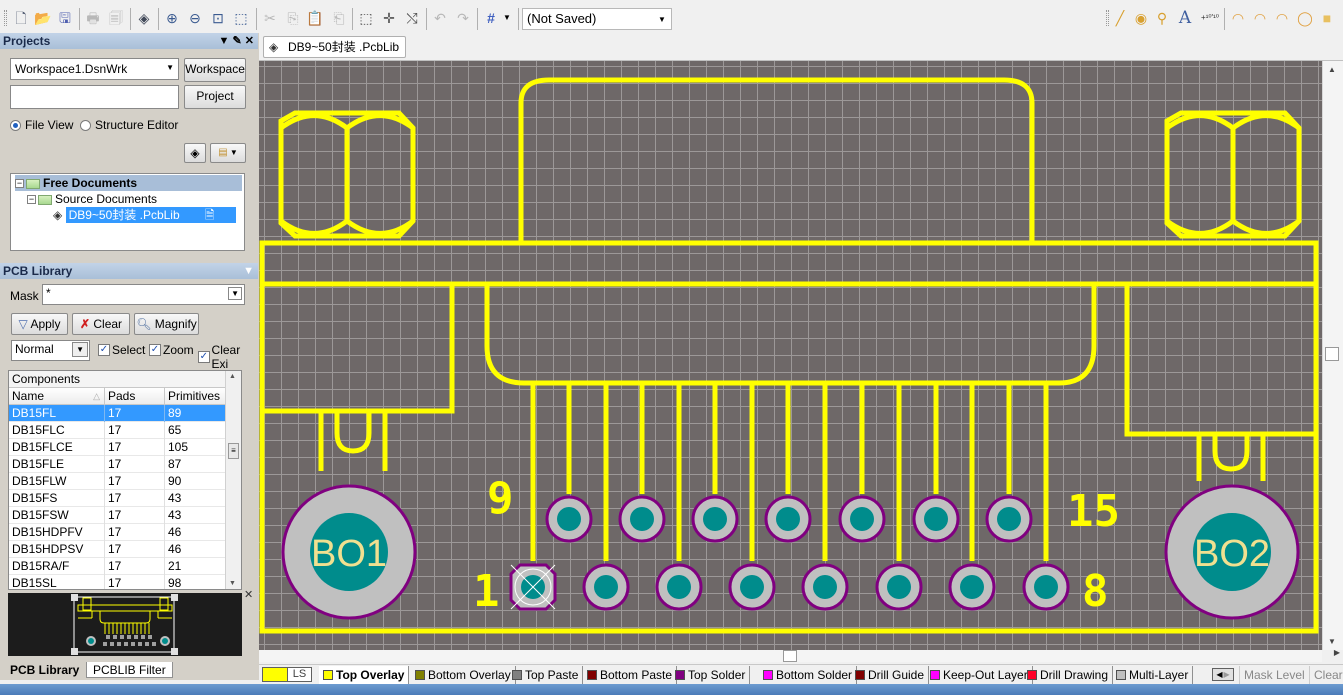  What do you see at coordinates (116, 18) in the screenshot?
I see `print-preview-icon: 🗐` at bounding box center [116, 18].